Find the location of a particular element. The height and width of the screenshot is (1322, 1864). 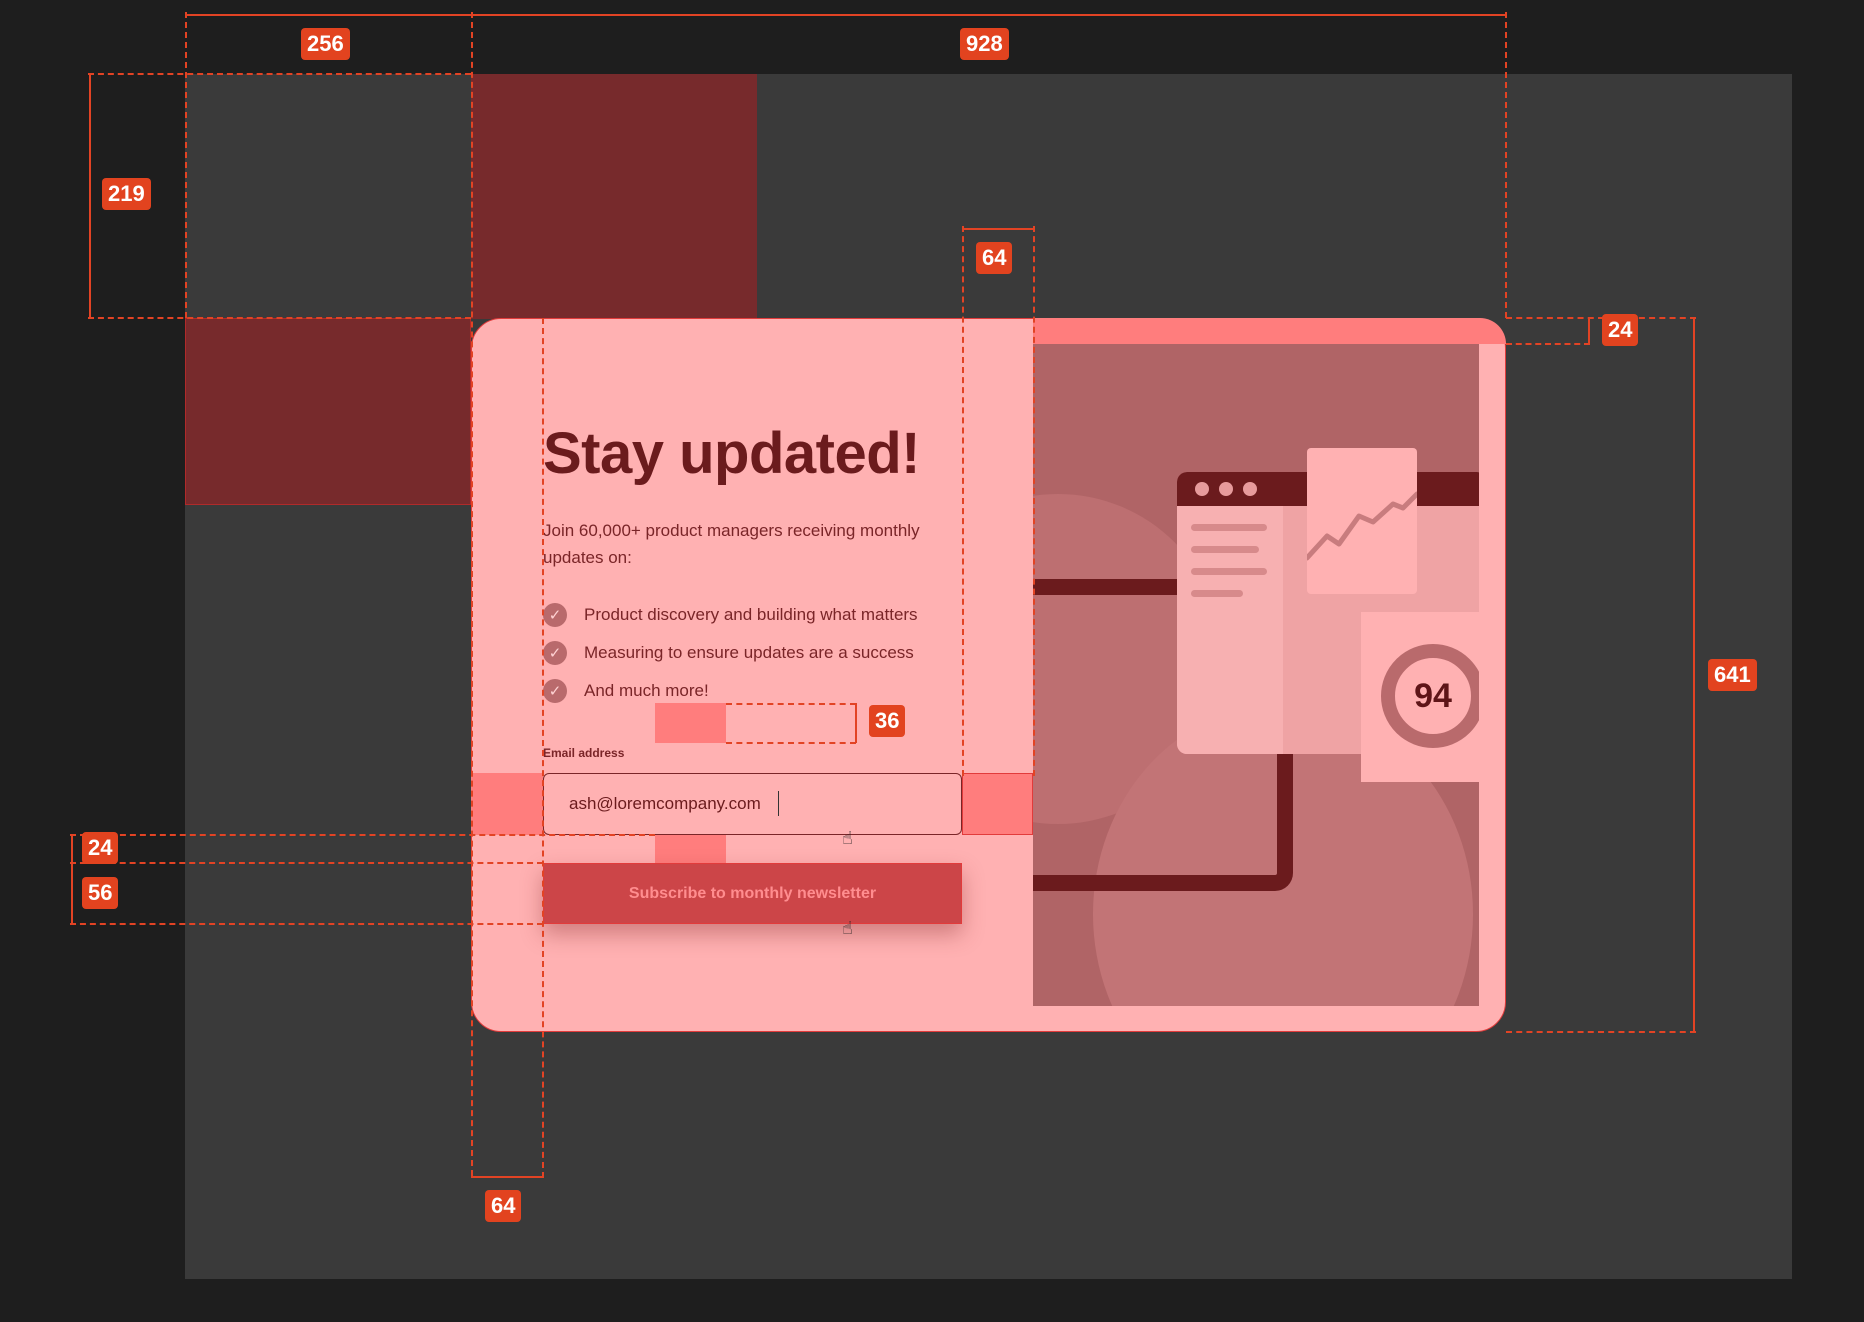

page-title: Stay updated! is located at coordinates (732, 453).